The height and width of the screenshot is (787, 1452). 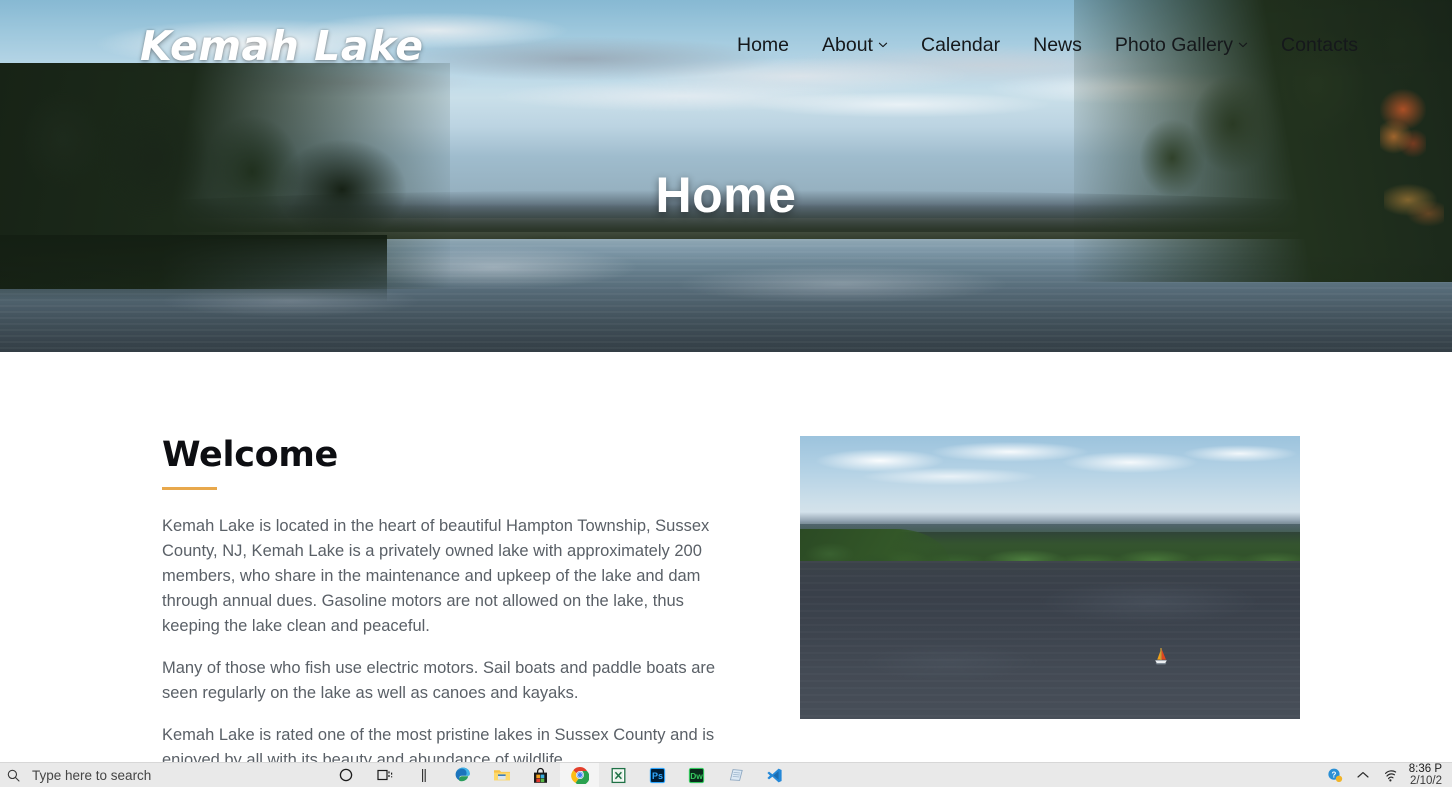 I want to click on svg-text: Ps, so click(x=657, y=776).